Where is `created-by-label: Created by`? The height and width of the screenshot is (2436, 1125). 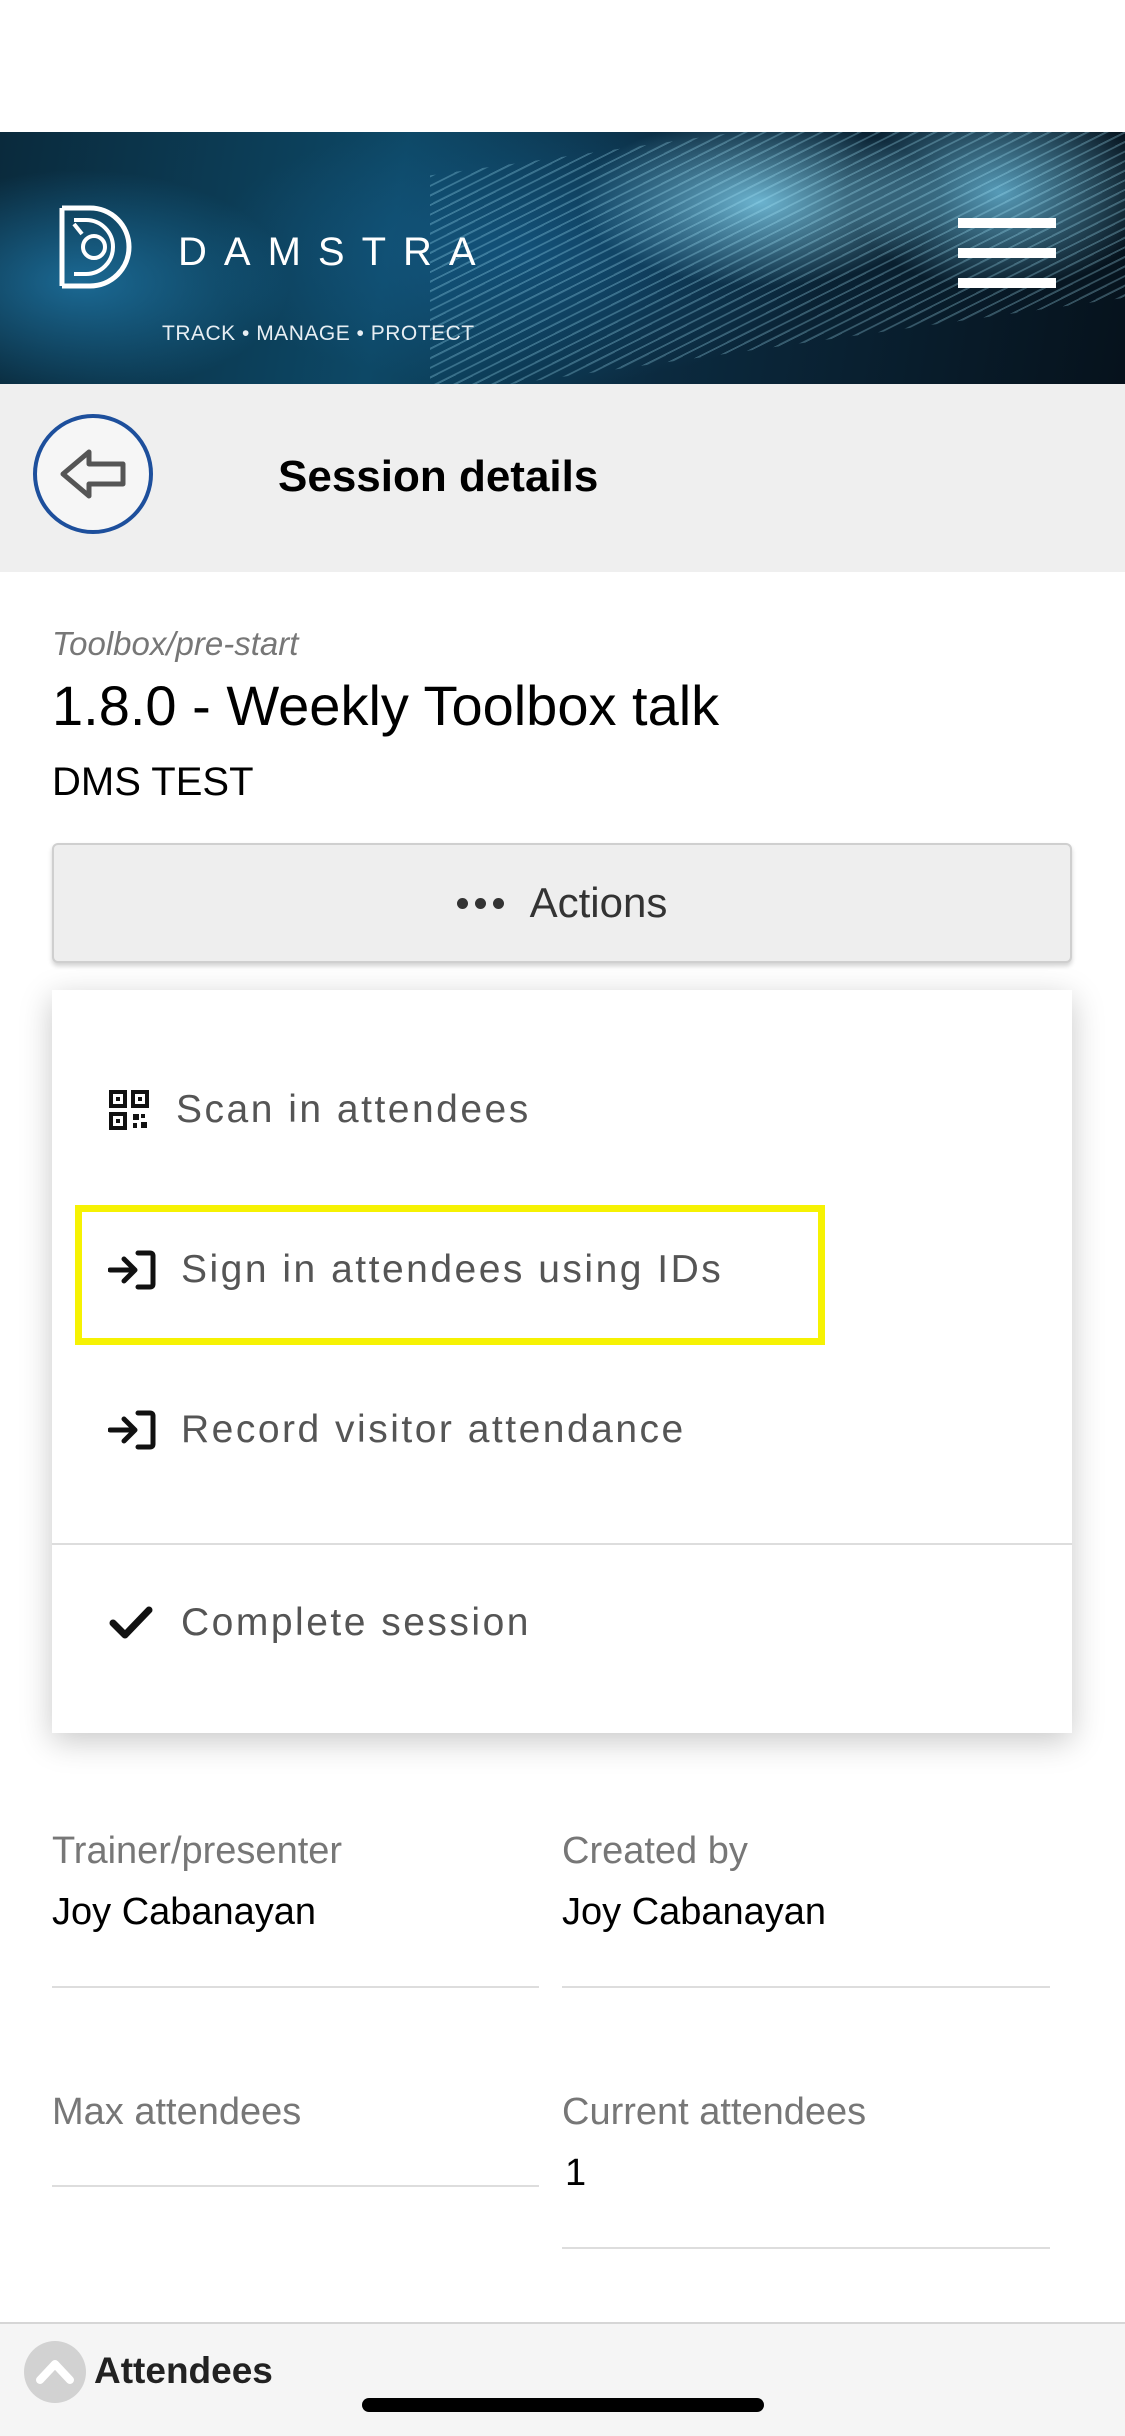 created-by-label: Created by is located at coordinates (655, 1851).